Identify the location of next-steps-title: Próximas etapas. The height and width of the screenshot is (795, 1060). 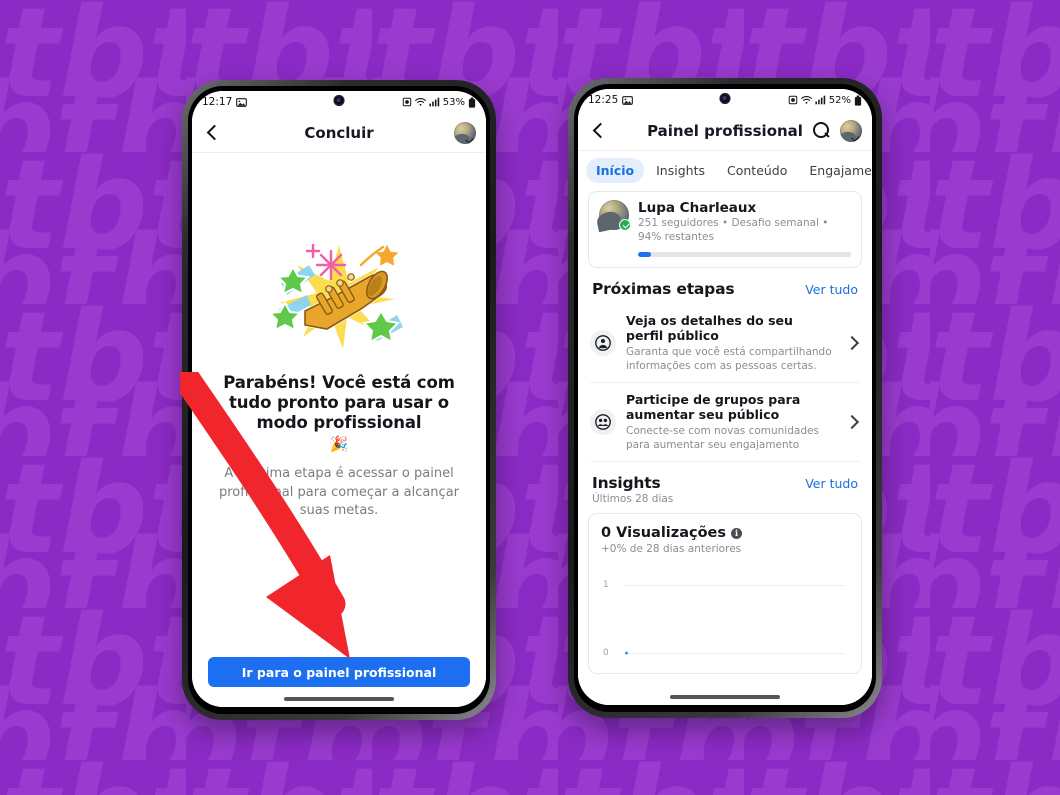
(663, 288).